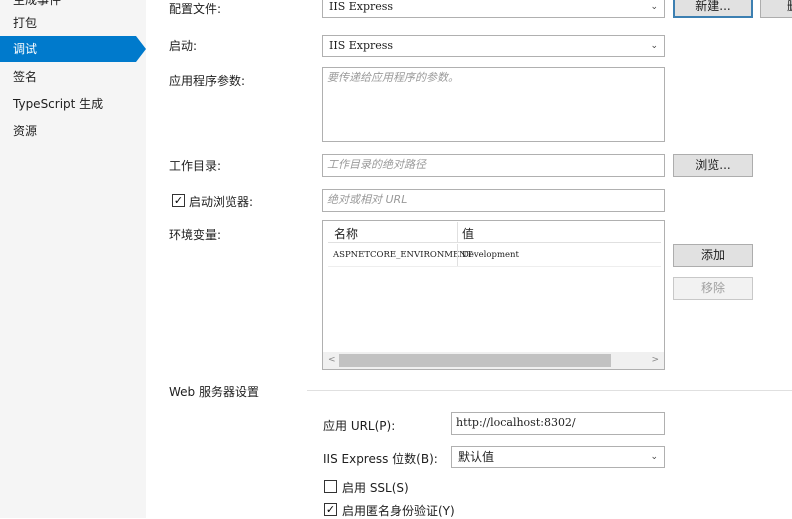 The height and width of the screenshot is (519, 792). Describe the element at coordinates (73, 104) in the screenshot. I see `sidebar-item-typescript-build: TypeScript 生成` at that location.